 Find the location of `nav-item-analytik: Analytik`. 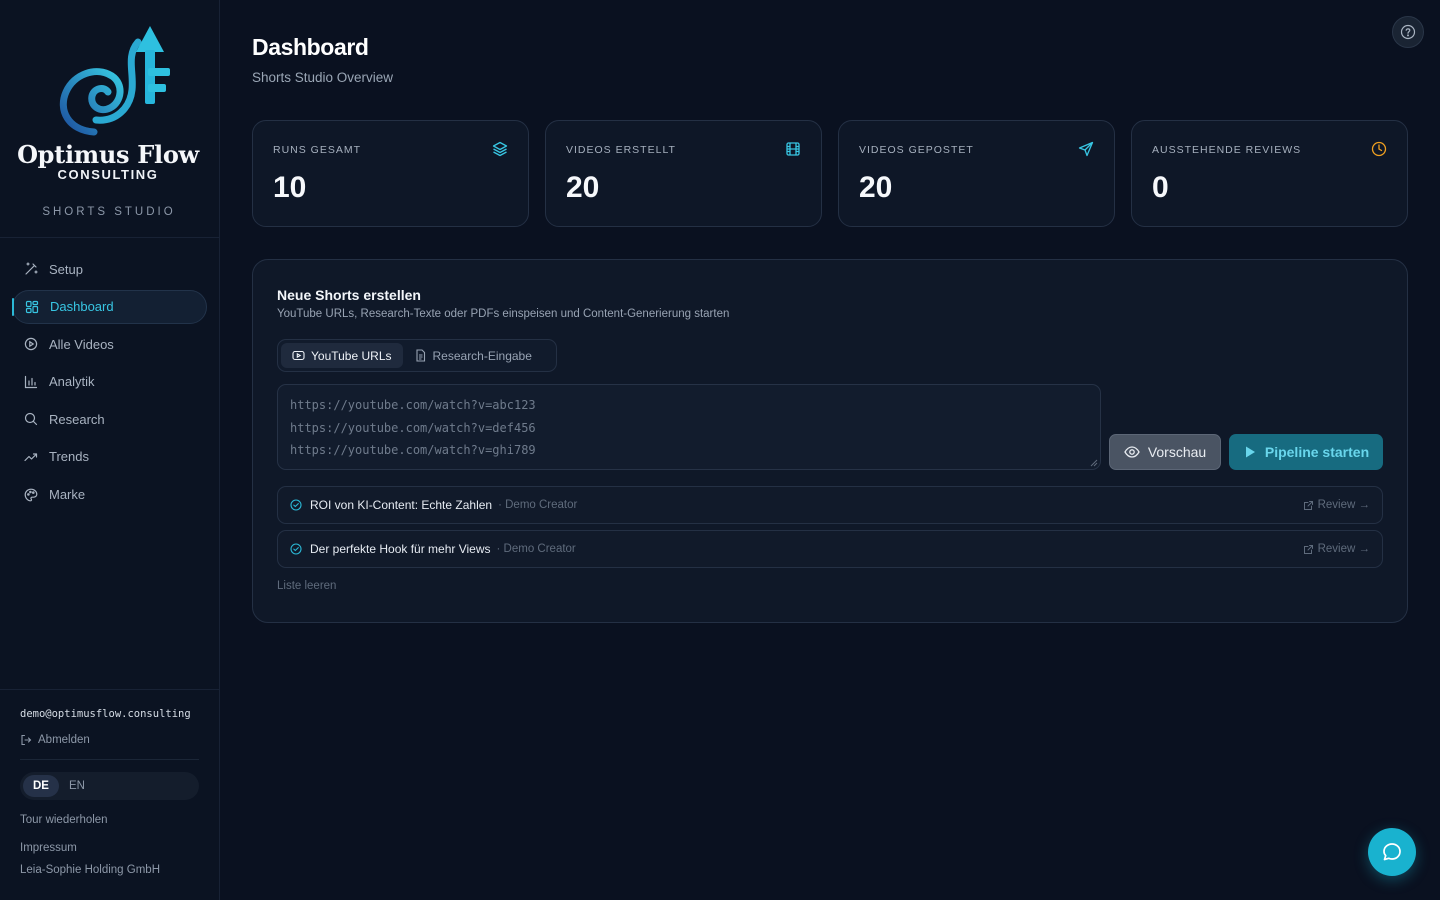

nav-item-analytik: Analytik is located at coordinates (109, 382).